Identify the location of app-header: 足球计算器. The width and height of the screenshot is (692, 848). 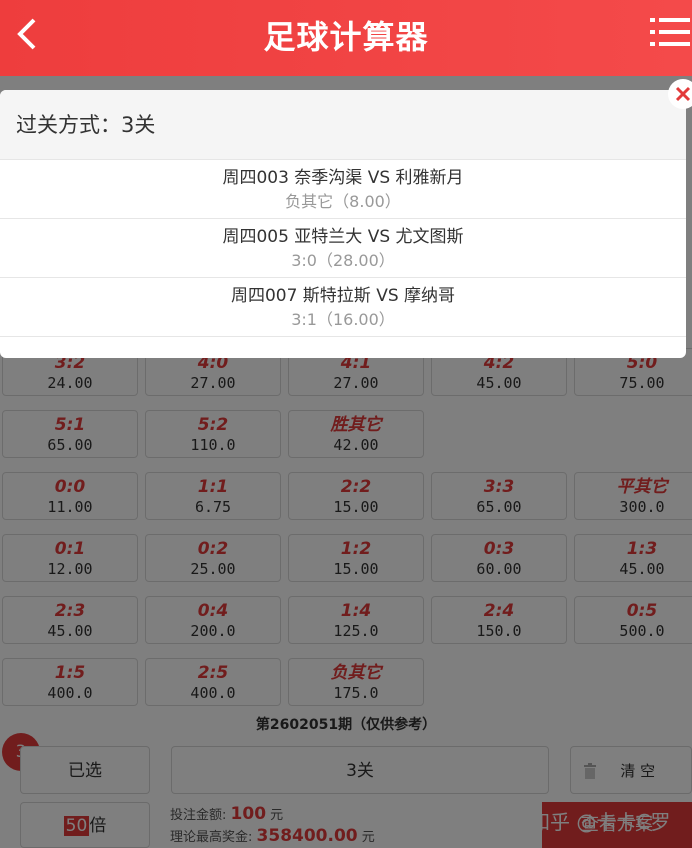
(346, 38).